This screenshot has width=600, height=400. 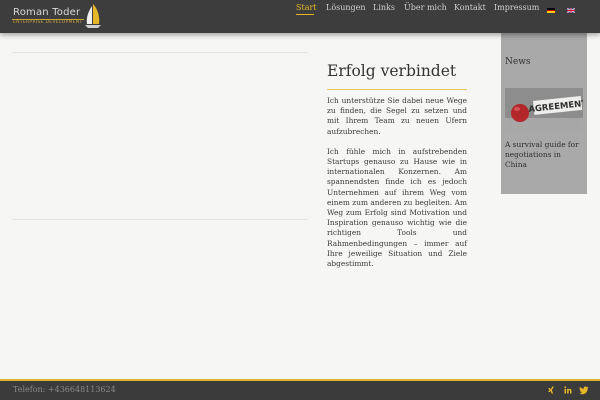 I want to click on brand-logo: Roman Toder ENTERPRISE DEVELOPMENT, so click(x=56, y=16).